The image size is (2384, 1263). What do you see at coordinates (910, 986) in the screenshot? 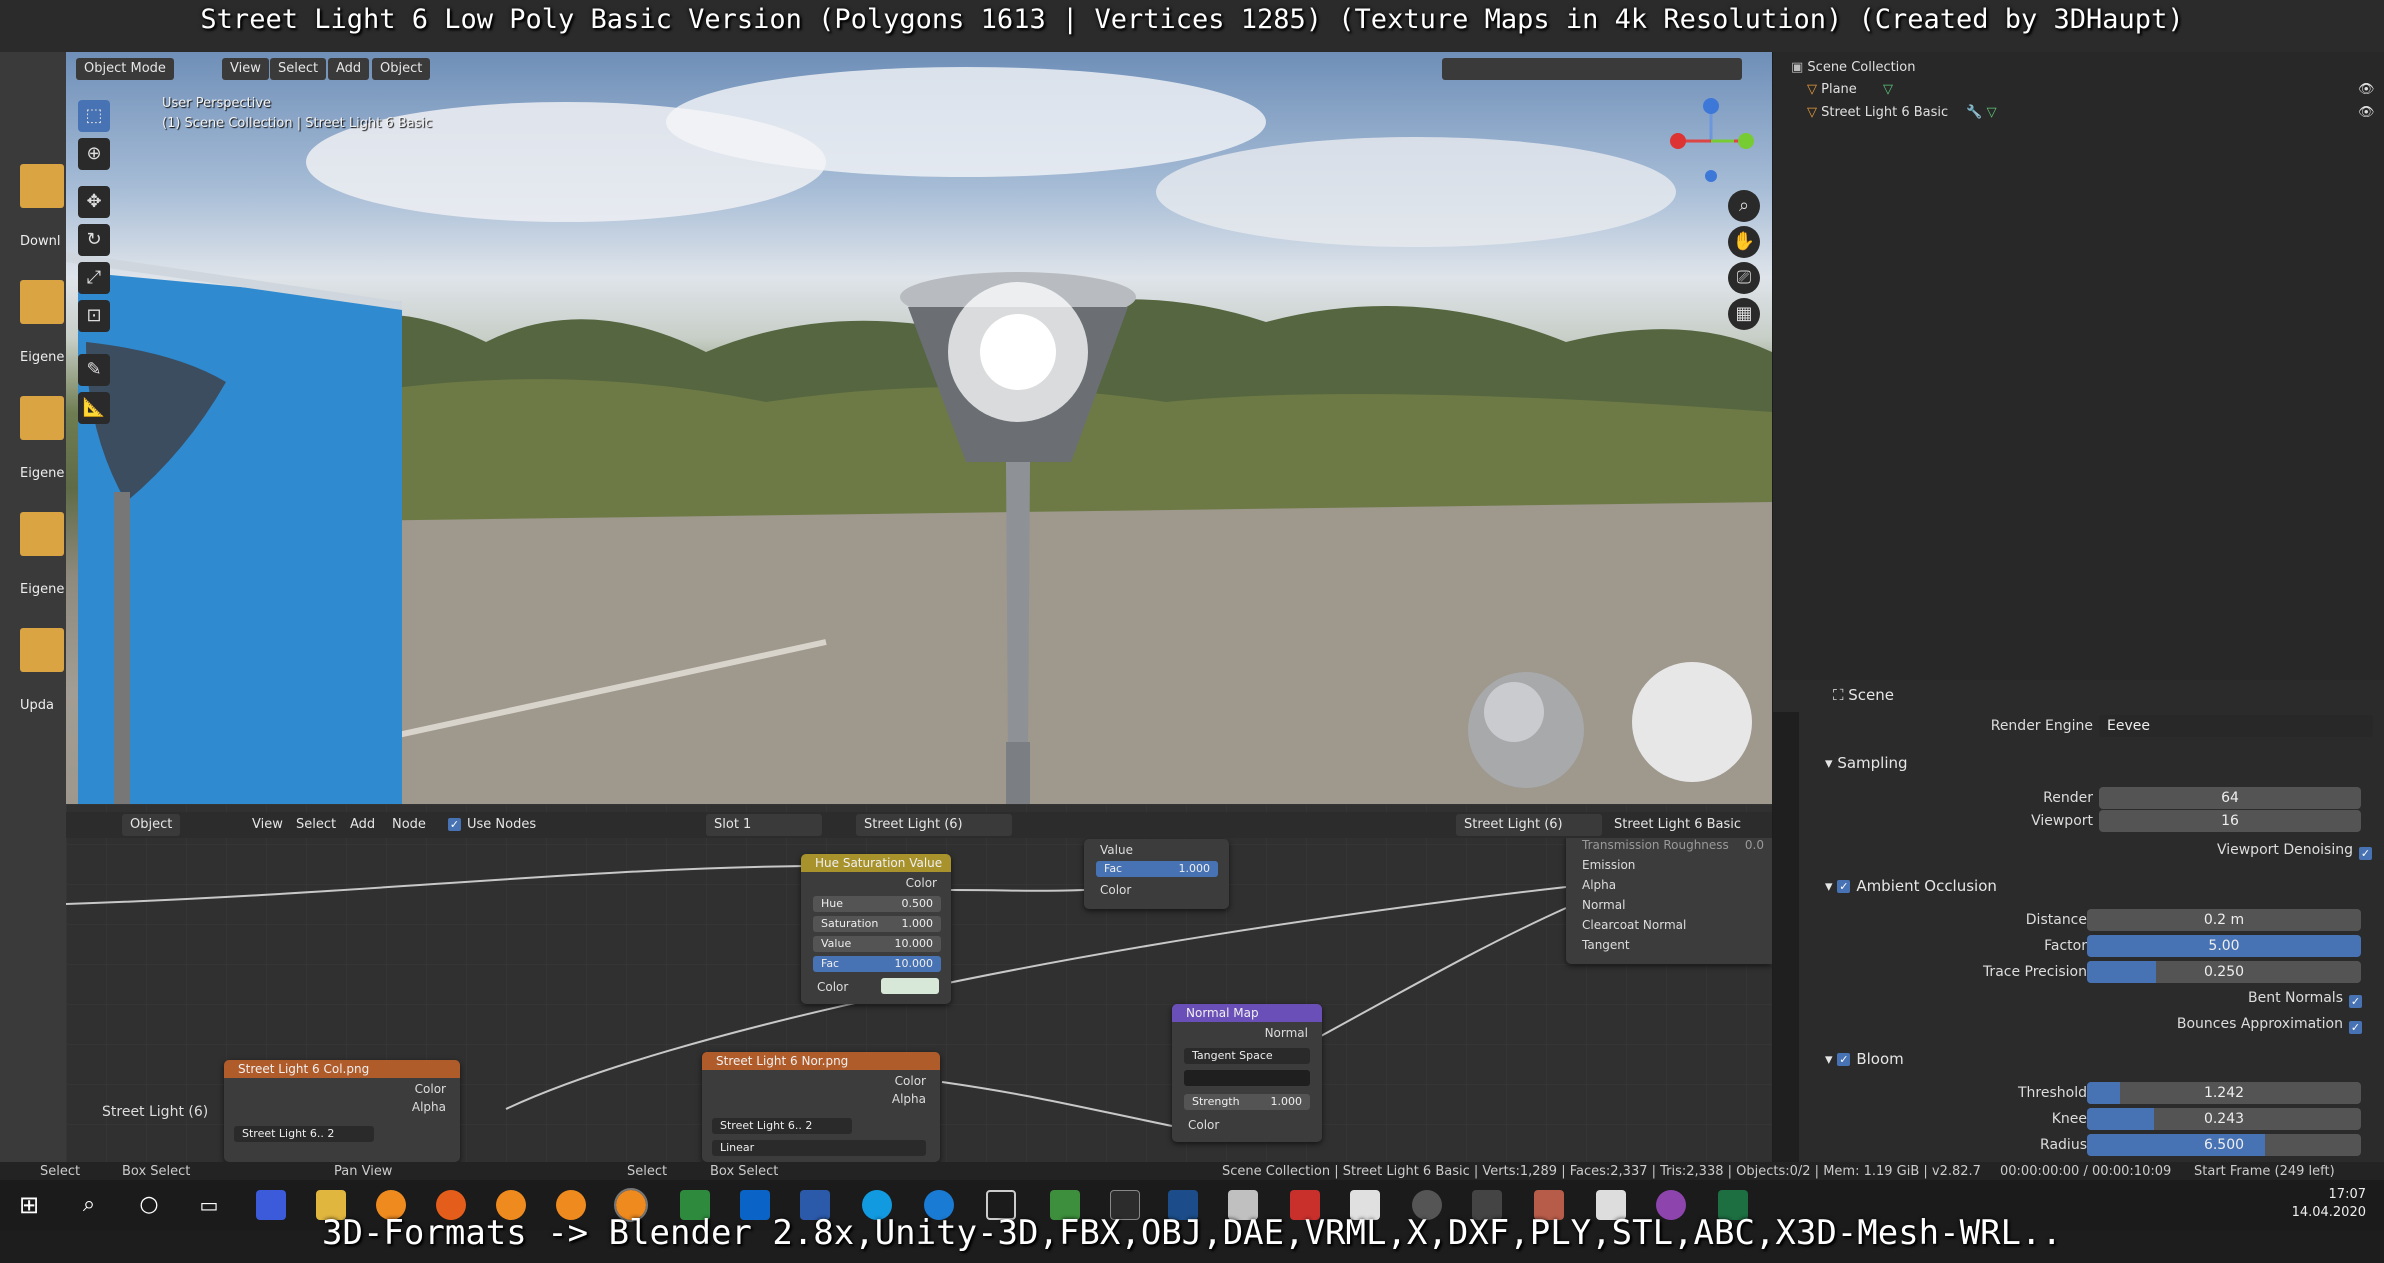
I see `hsv-color-swatch` at bounding box center [910, 986].